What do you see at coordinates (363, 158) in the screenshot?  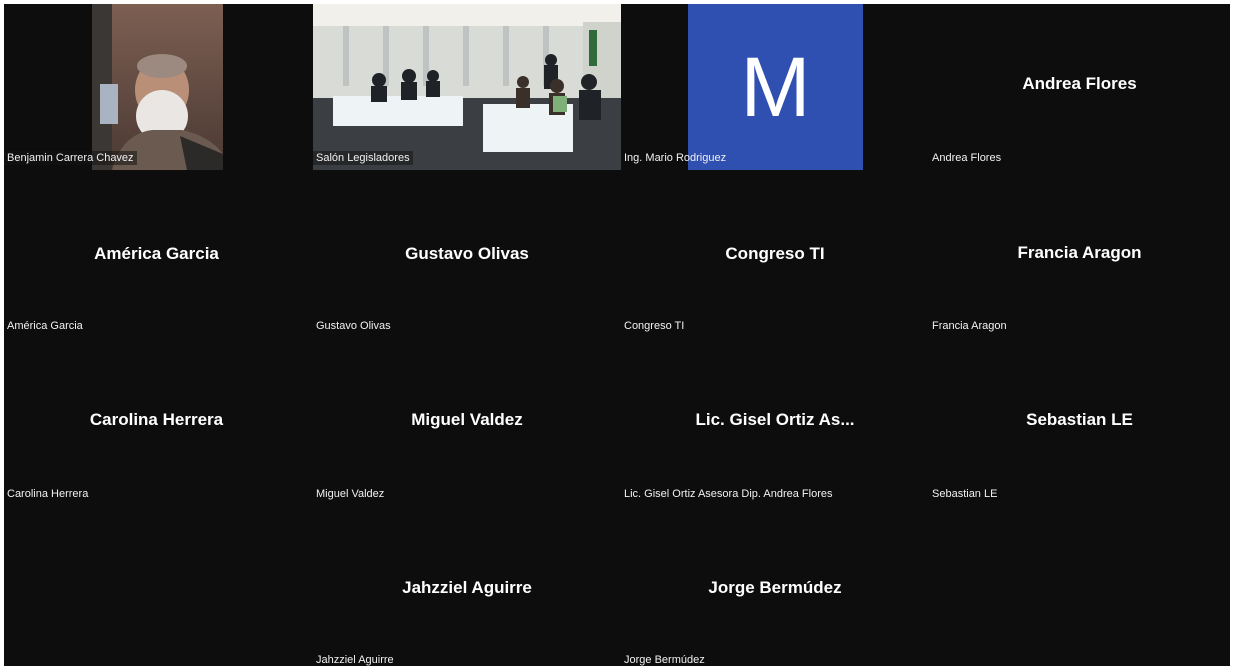 I see `participant-label: Salón Legisladores` at bounding box center [363, 158].